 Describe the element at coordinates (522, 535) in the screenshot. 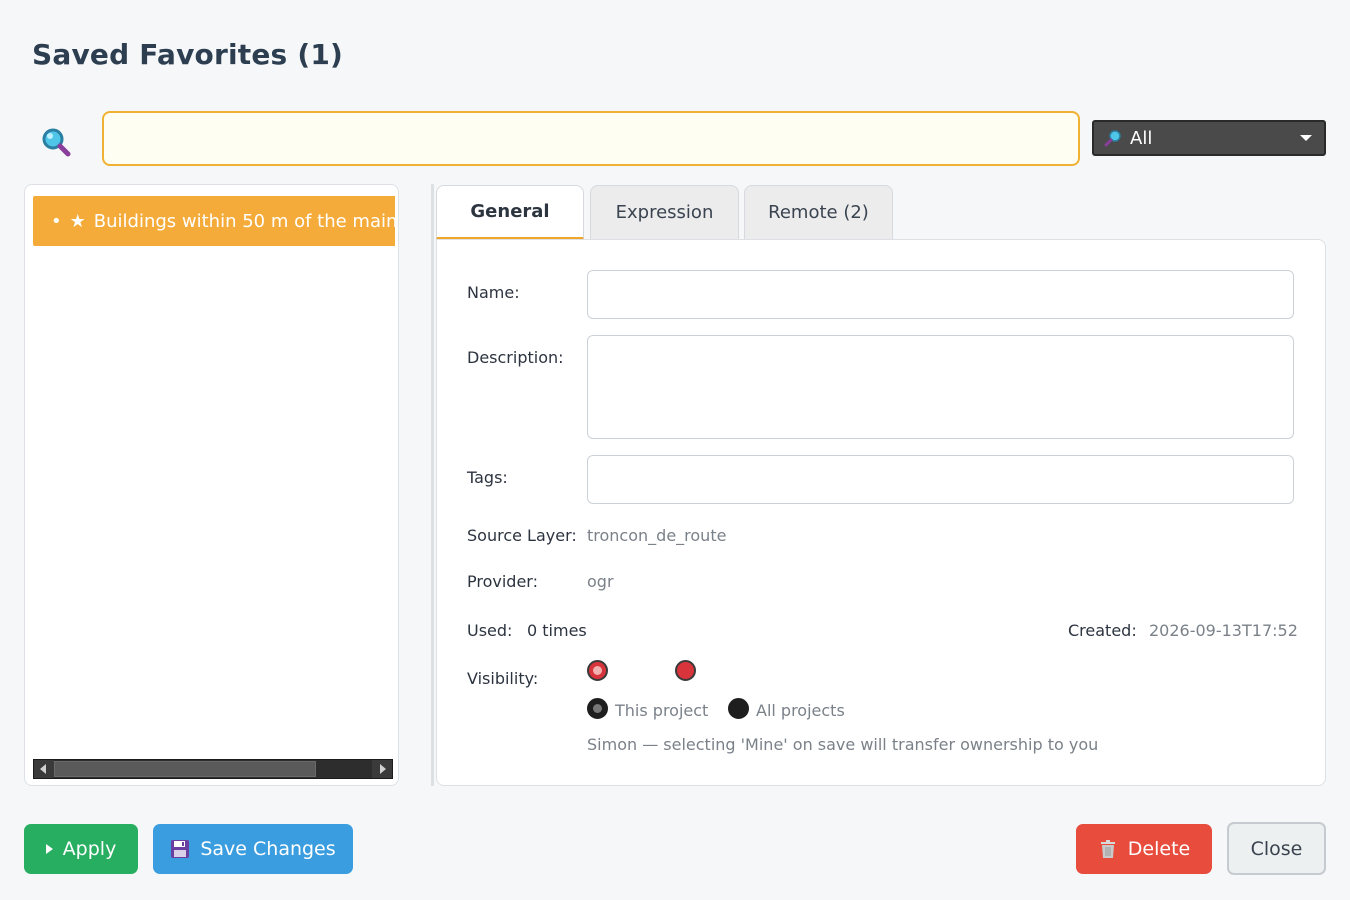

I see `source-layer-label: Source Layer:` at that location.